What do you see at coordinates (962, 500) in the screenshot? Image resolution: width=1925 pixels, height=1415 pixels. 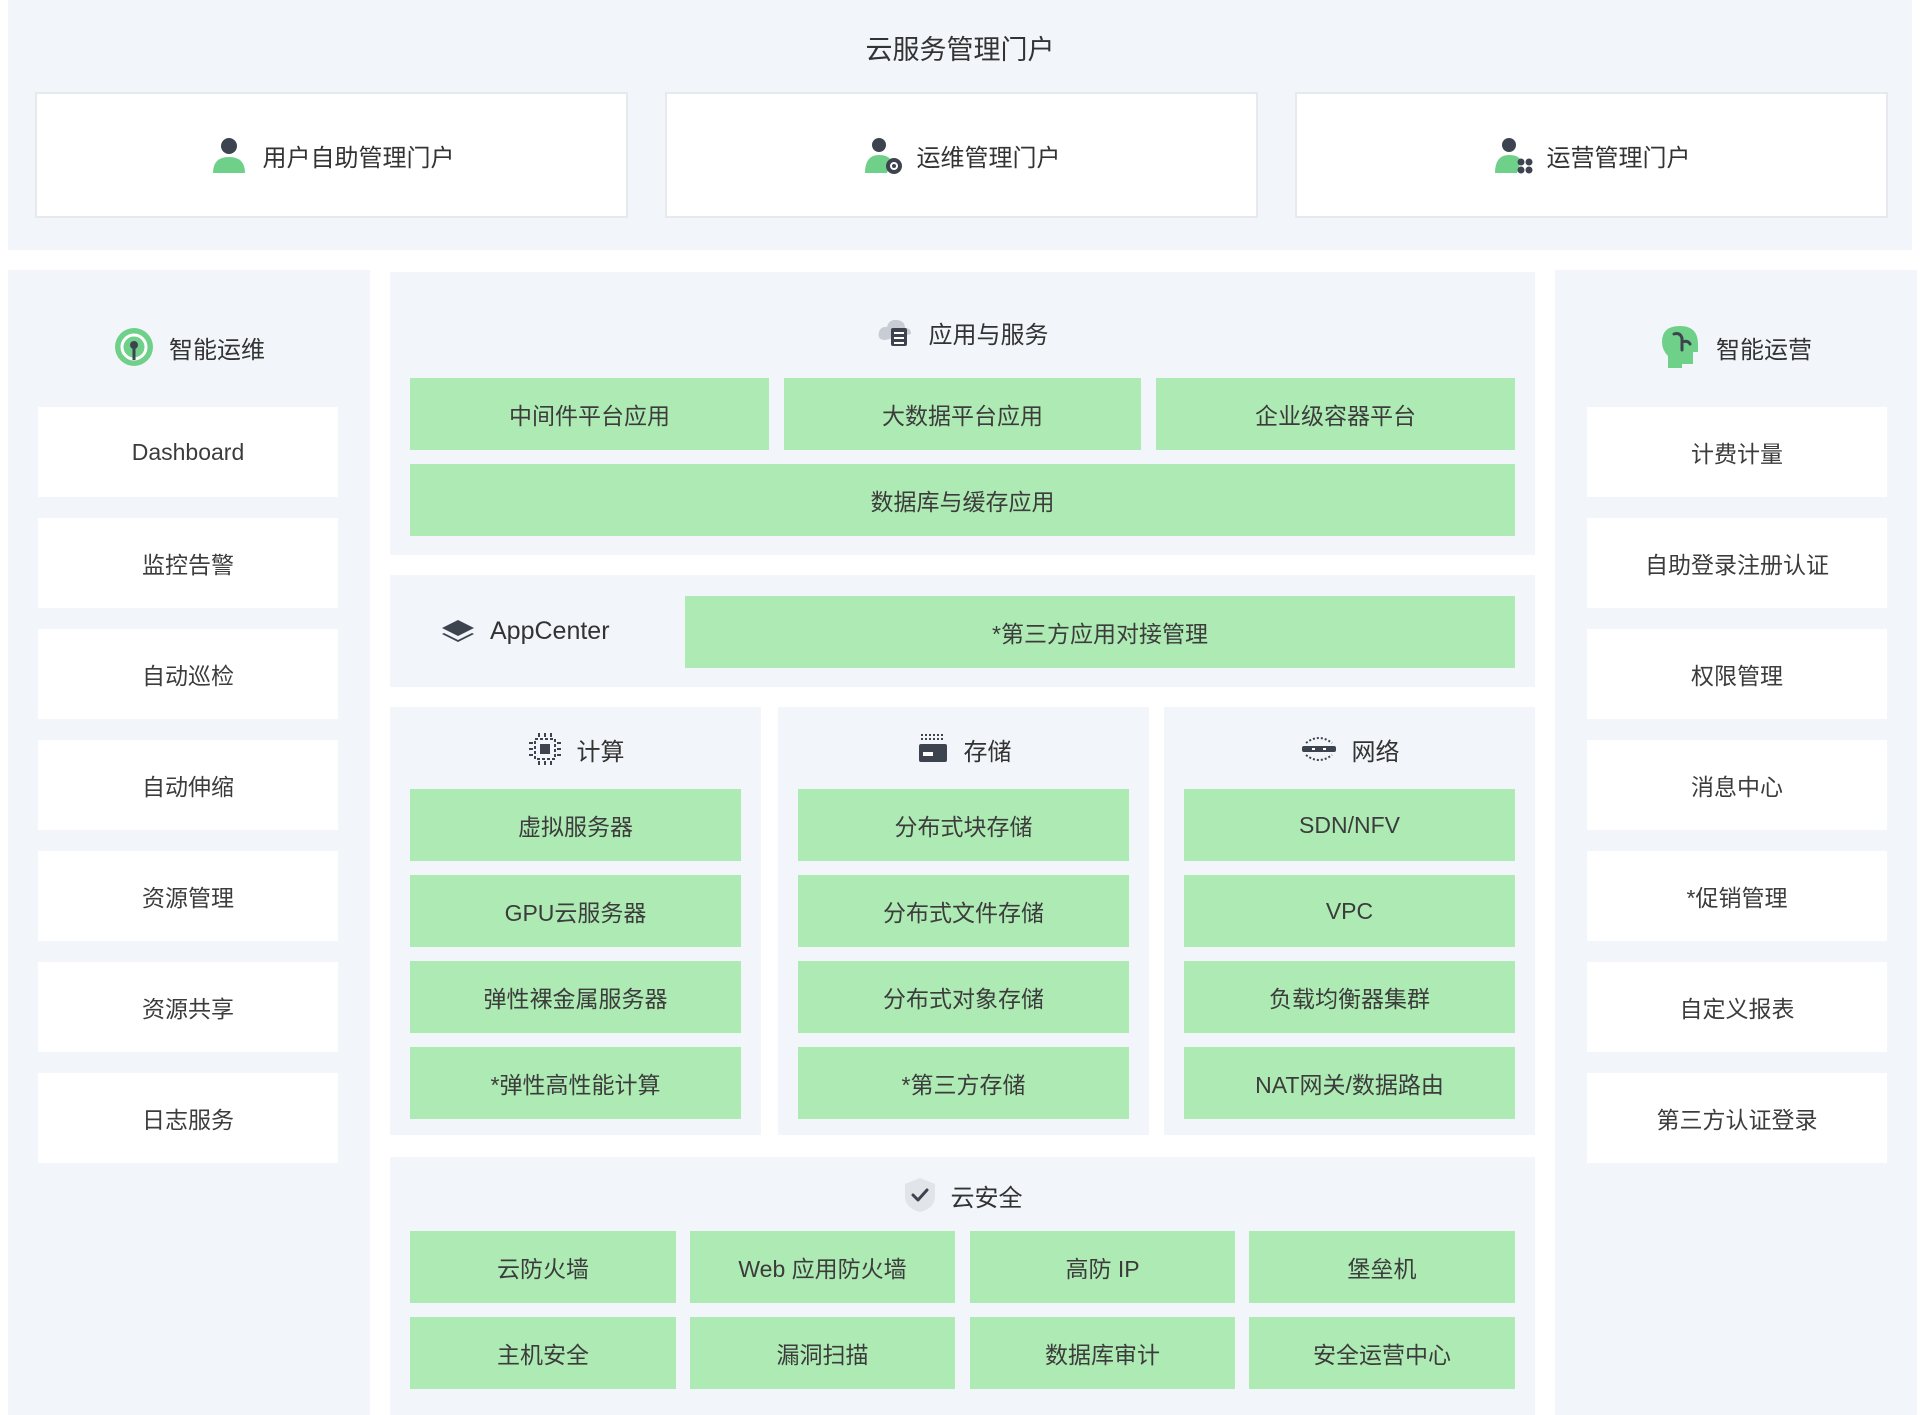 I see `app-database-cache: 数据库与缓存应用` at bounding box center [962, 500].